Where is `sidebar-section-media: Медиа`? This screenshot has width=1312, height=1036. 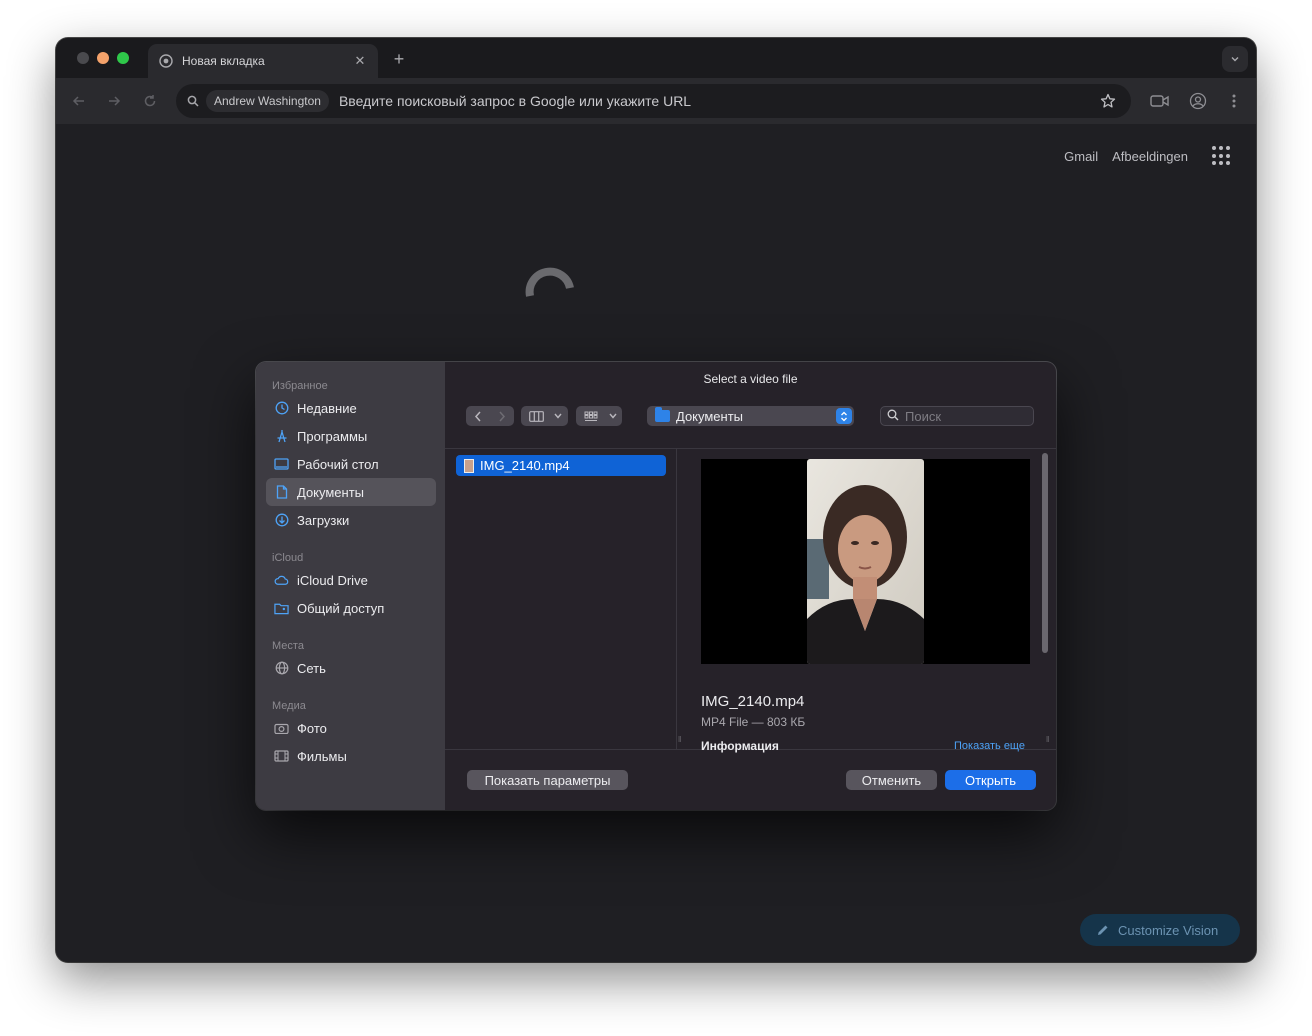
sidebar-section-media: Медиа is located at coordinates (289, 706).